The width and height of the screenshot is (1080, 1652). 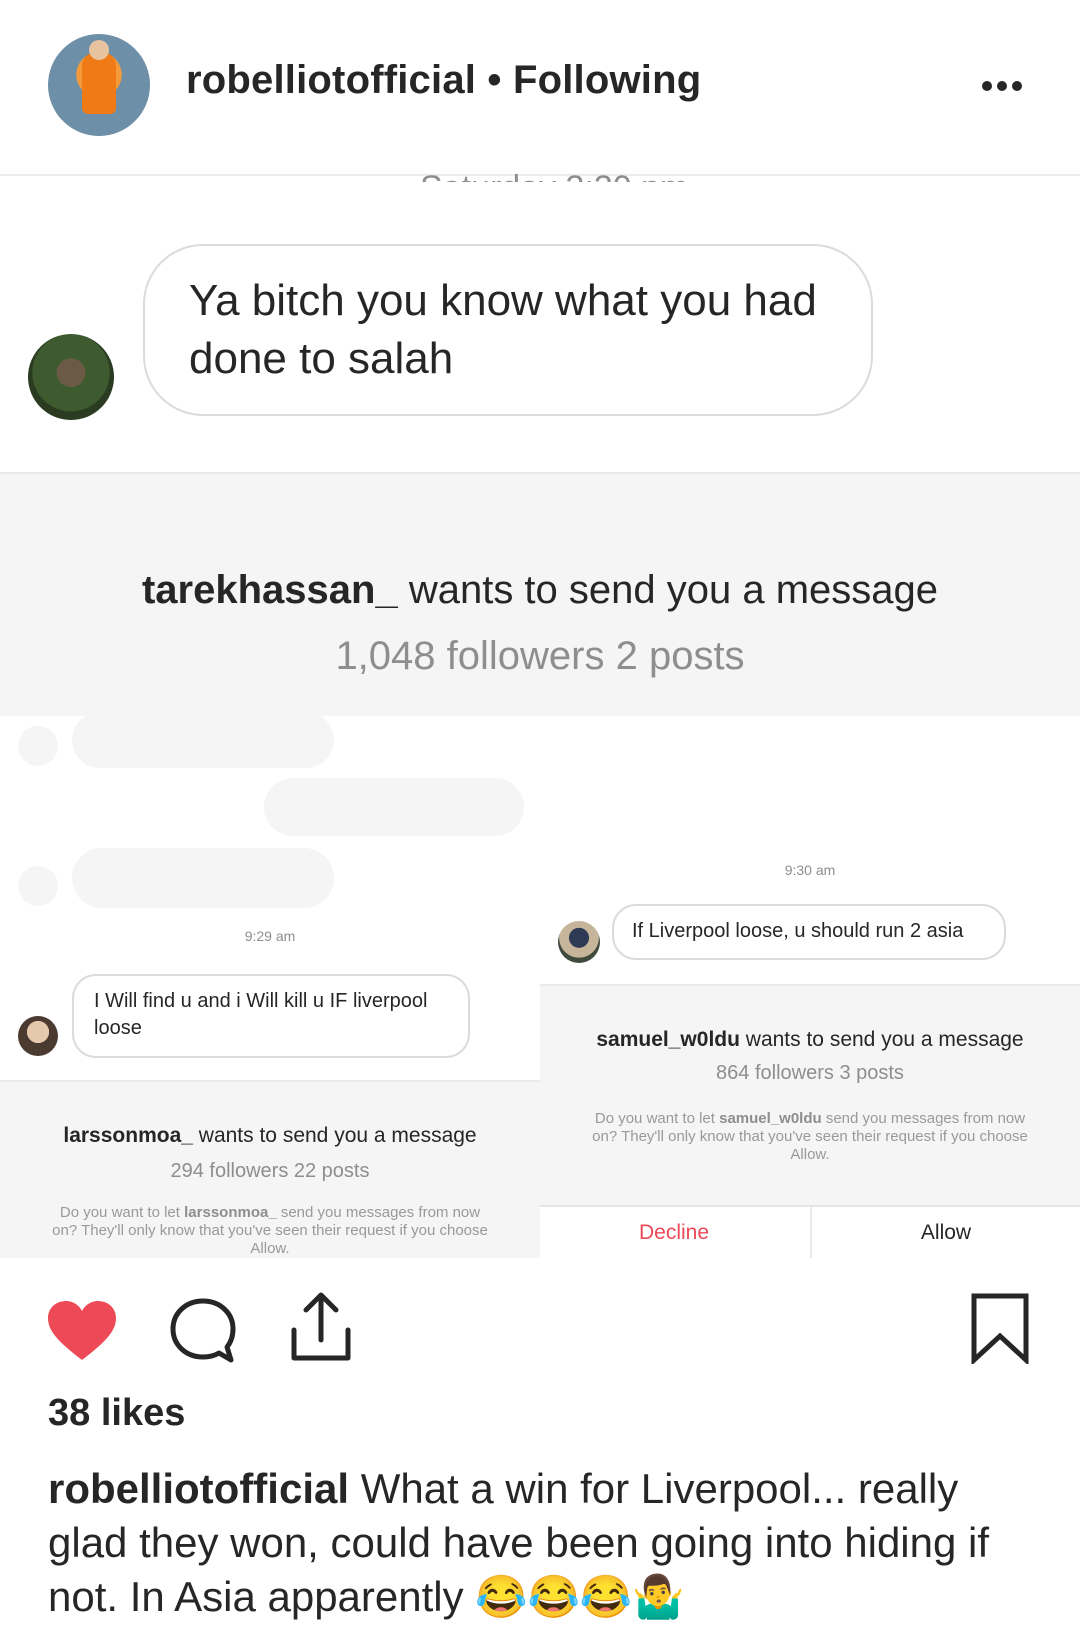 I want to click on request-username: samuel_w0ldu, so click(x=668, y=1039).